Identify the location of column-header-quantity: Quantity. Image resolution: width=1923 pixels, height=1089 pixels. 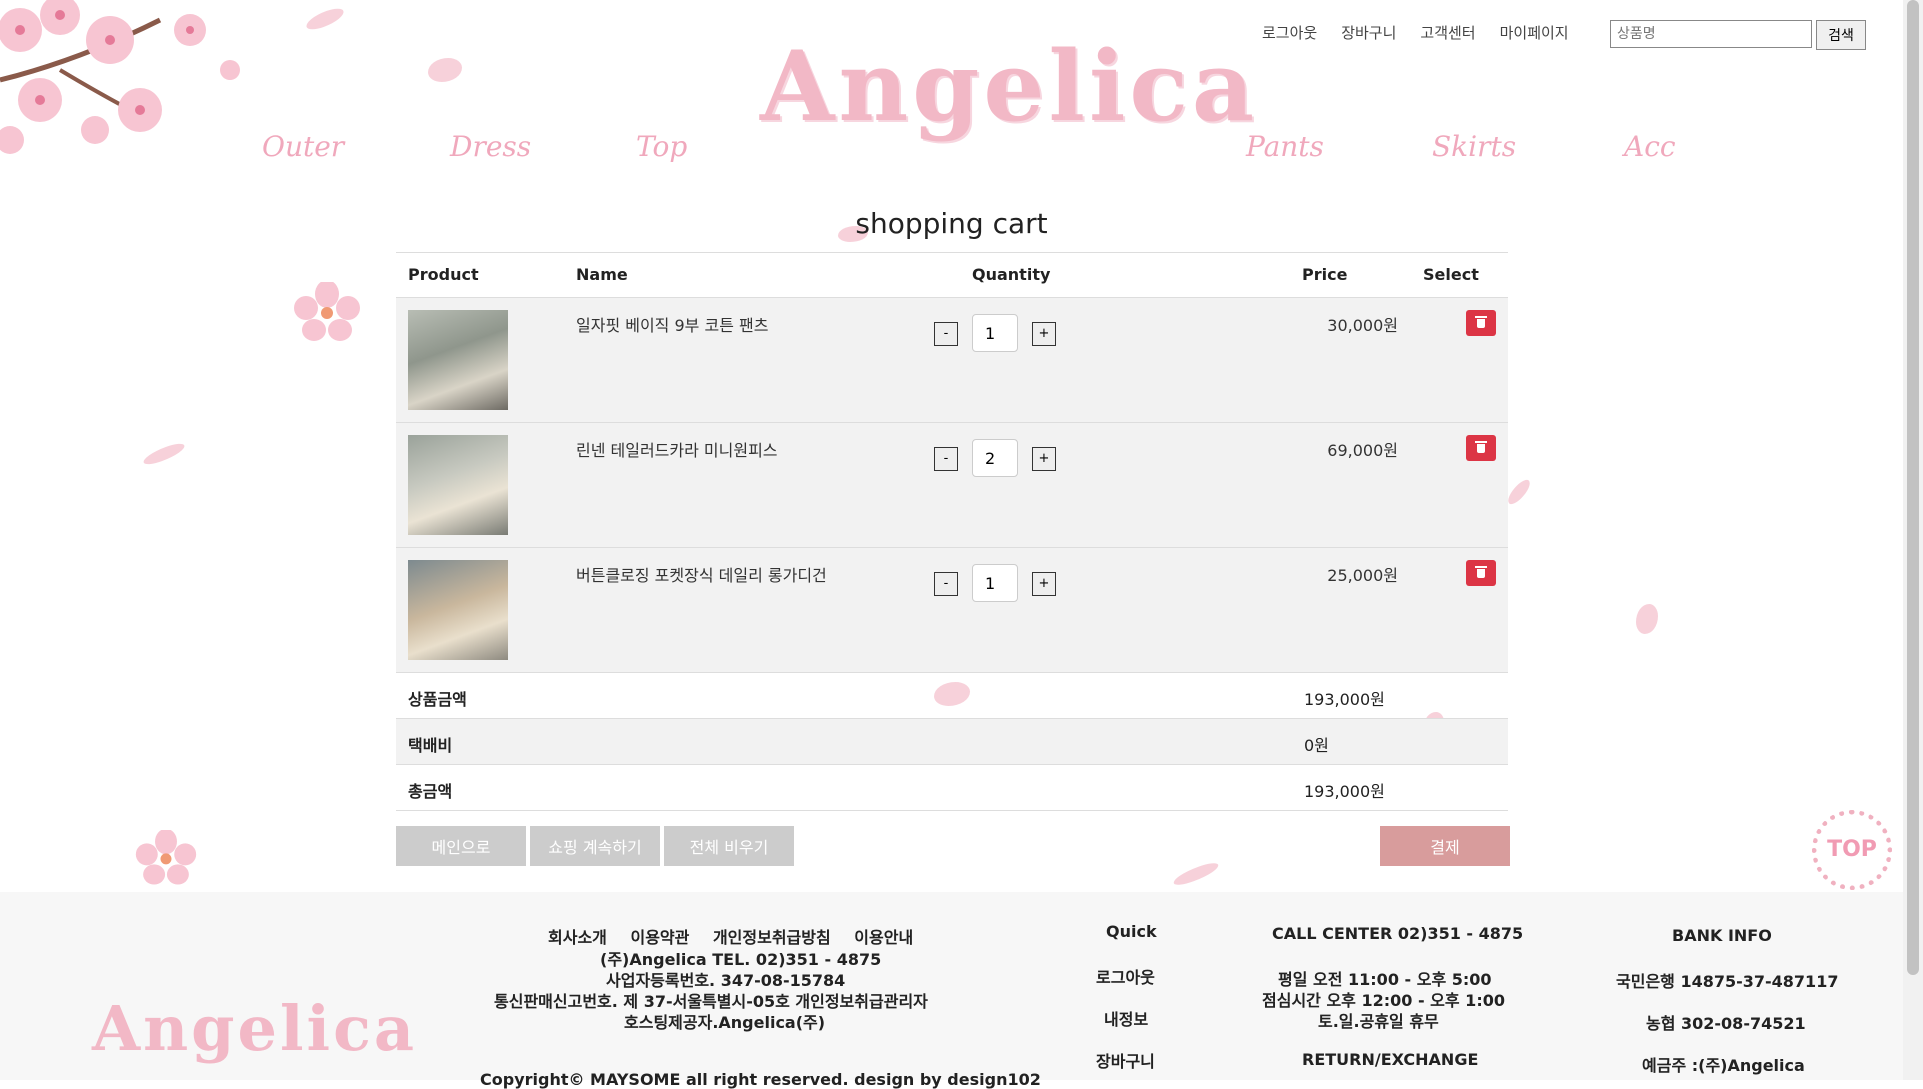
(1011, 274).